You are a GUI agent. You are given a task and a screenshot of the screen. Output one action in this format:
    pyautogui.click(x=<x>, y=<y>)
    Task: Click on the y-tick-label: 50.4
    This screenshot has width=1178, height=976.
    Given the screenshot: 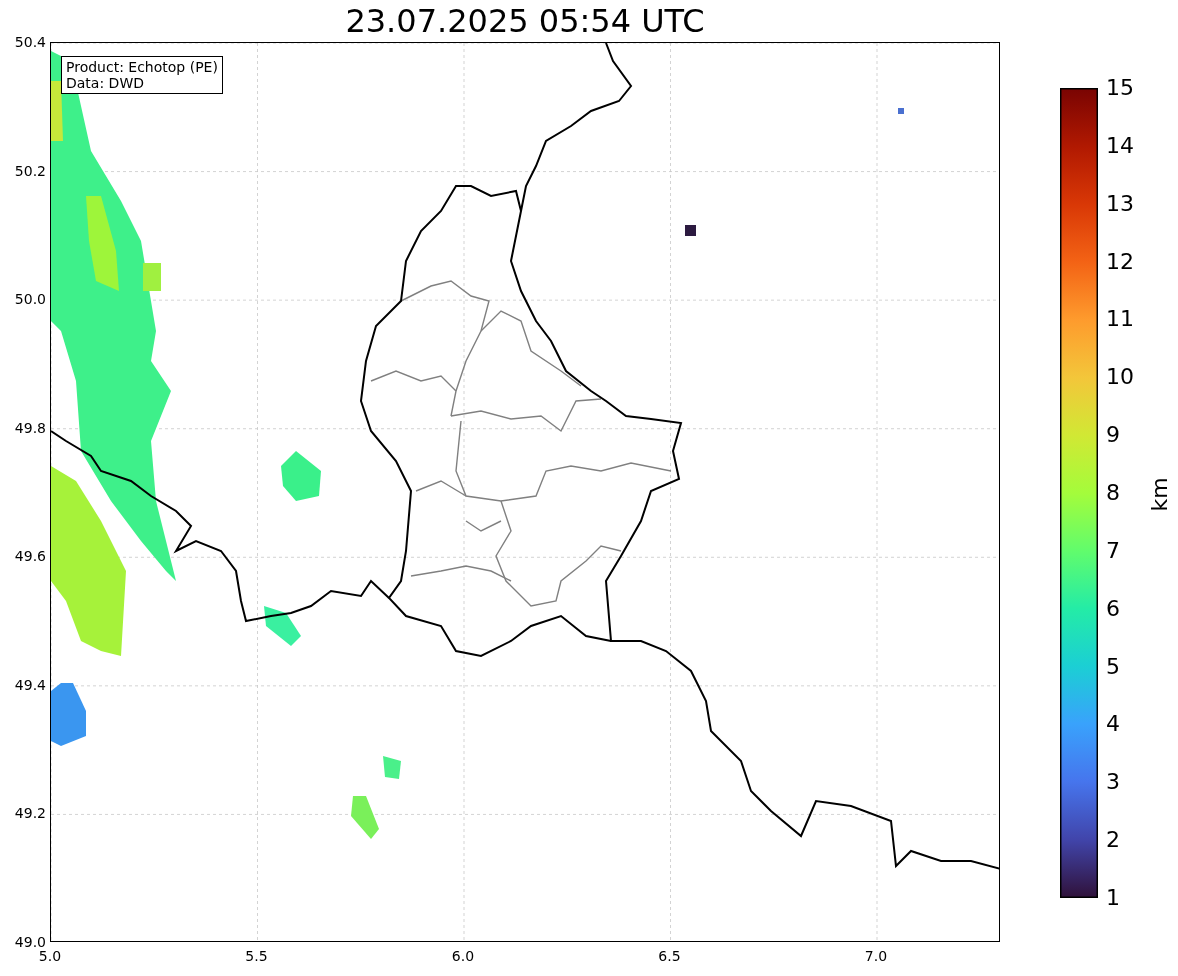 What is the action you would take?
    pyautogui.click(x=30, y=42)
    